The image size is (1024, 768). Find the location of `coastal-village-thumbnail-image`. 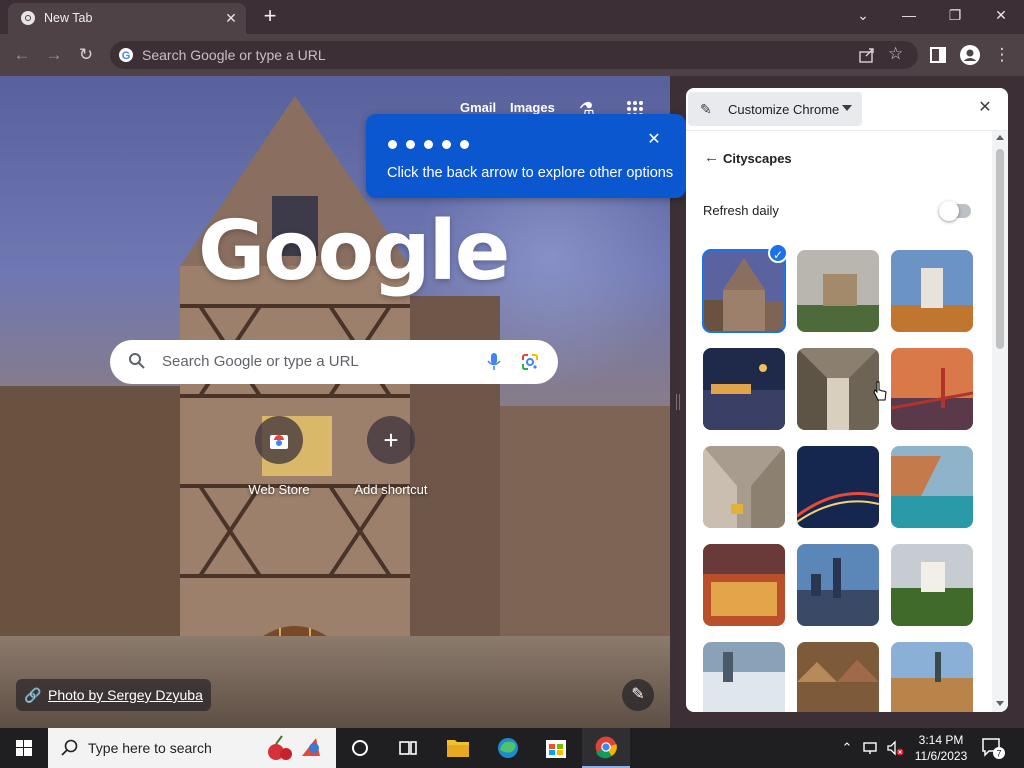

coastal-village-thumbnail-image is located at coordinates (932, 487).